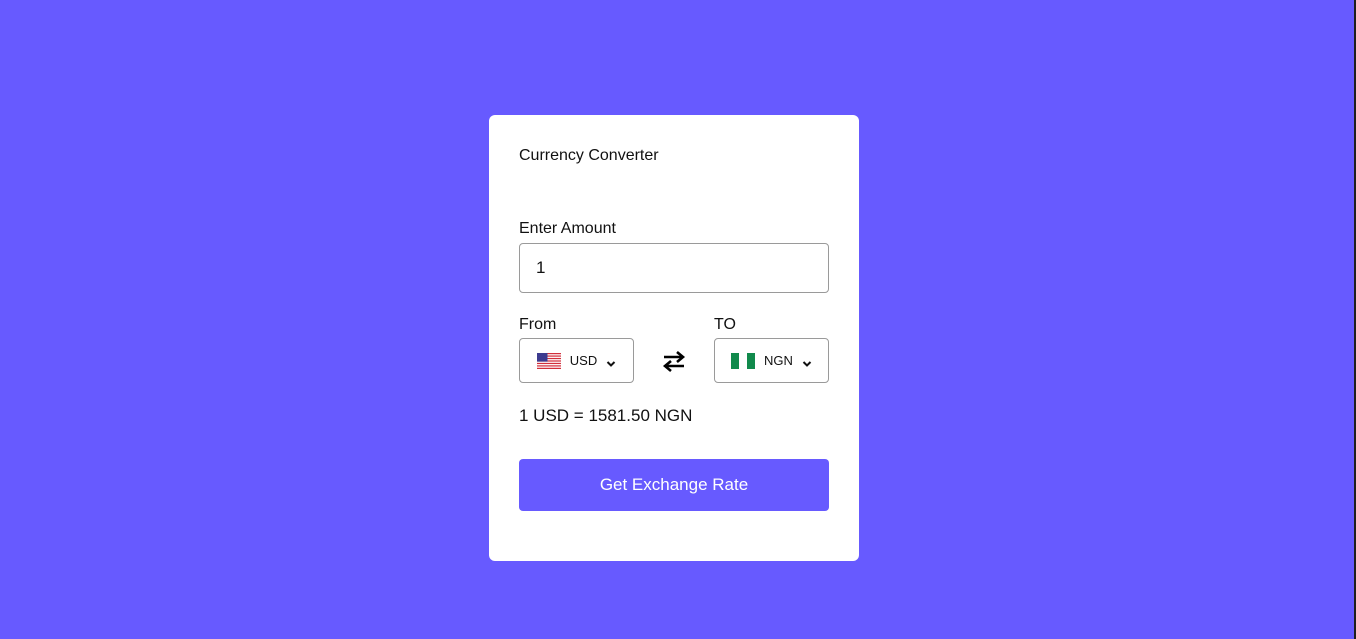 Image resolution: width=1356 pixels, height=639 pixels. Describe the element at coordinates (548, 360) in the screenshot. I see `us-flag-icon` at that location.